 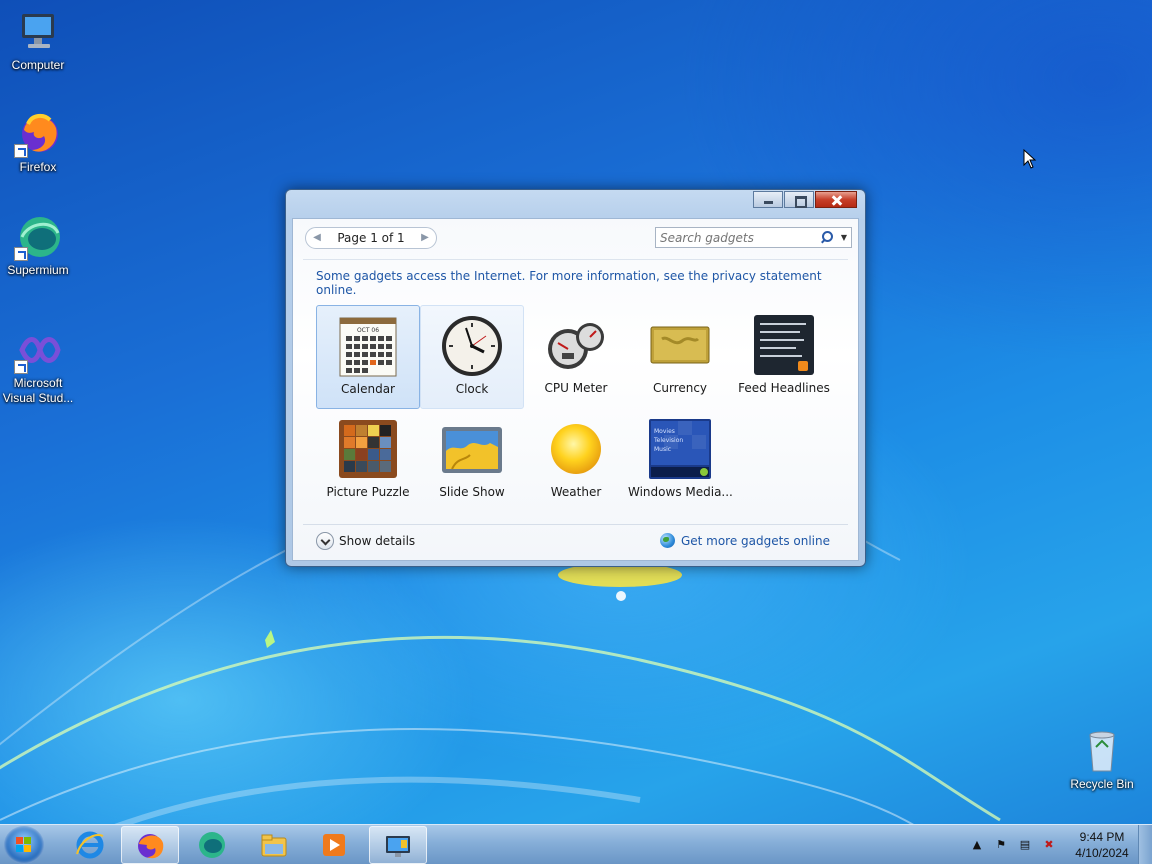 I want to click on globe-icon, so click(x=667, y=540).